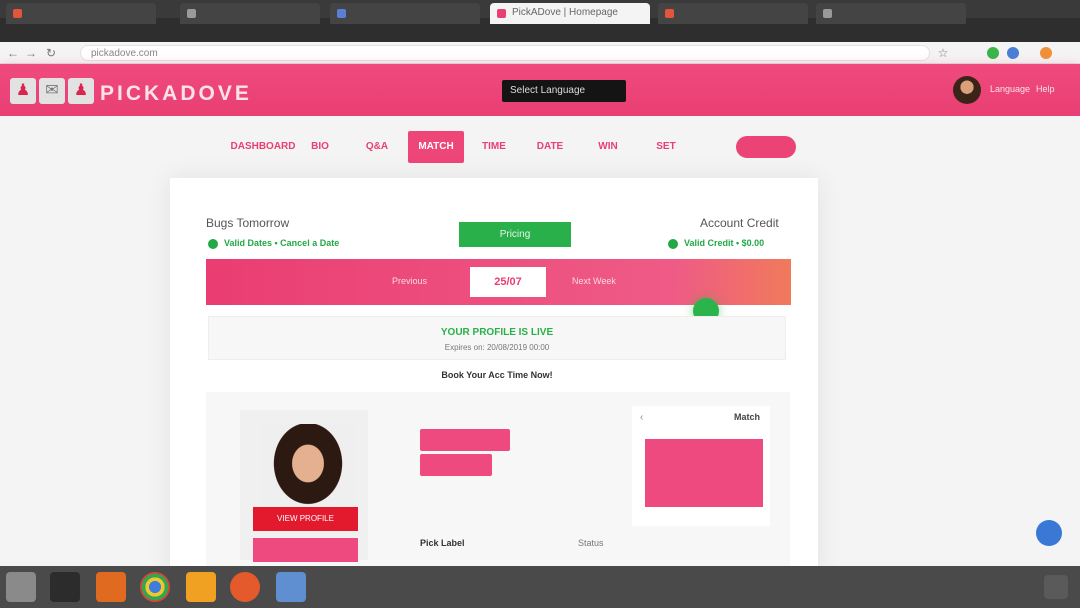 The width and height of the screenshot is (1080, 608). Describe the element at coordinates (591, 543) in the screenshot. I see `status-label: Status` at that location.